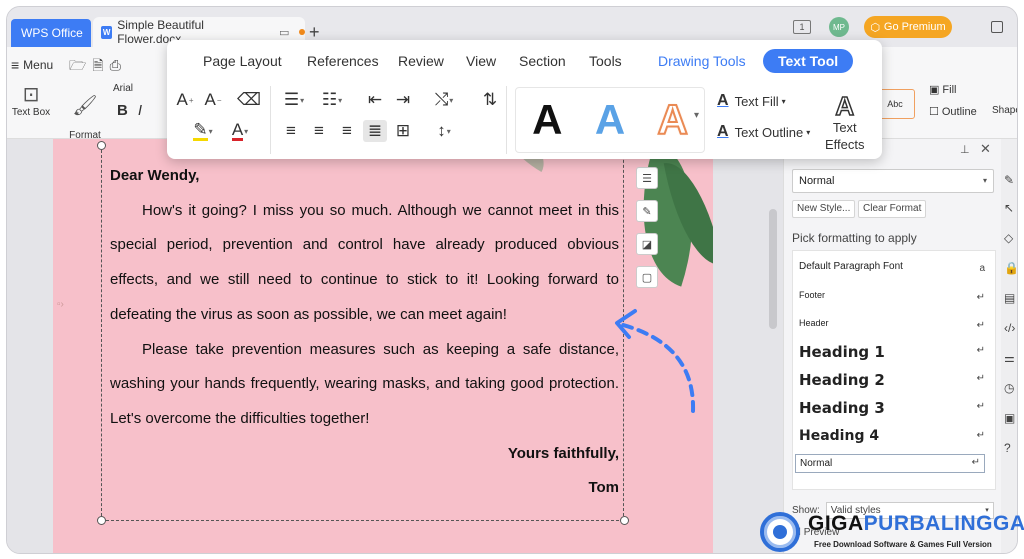 The width and height of the screenshot is (1024, 559). What do you see at coordinates (444, 131) in the screenshot?
I see `line-spacing-icon: ↕ ▾` at bounding box center [444, 131].